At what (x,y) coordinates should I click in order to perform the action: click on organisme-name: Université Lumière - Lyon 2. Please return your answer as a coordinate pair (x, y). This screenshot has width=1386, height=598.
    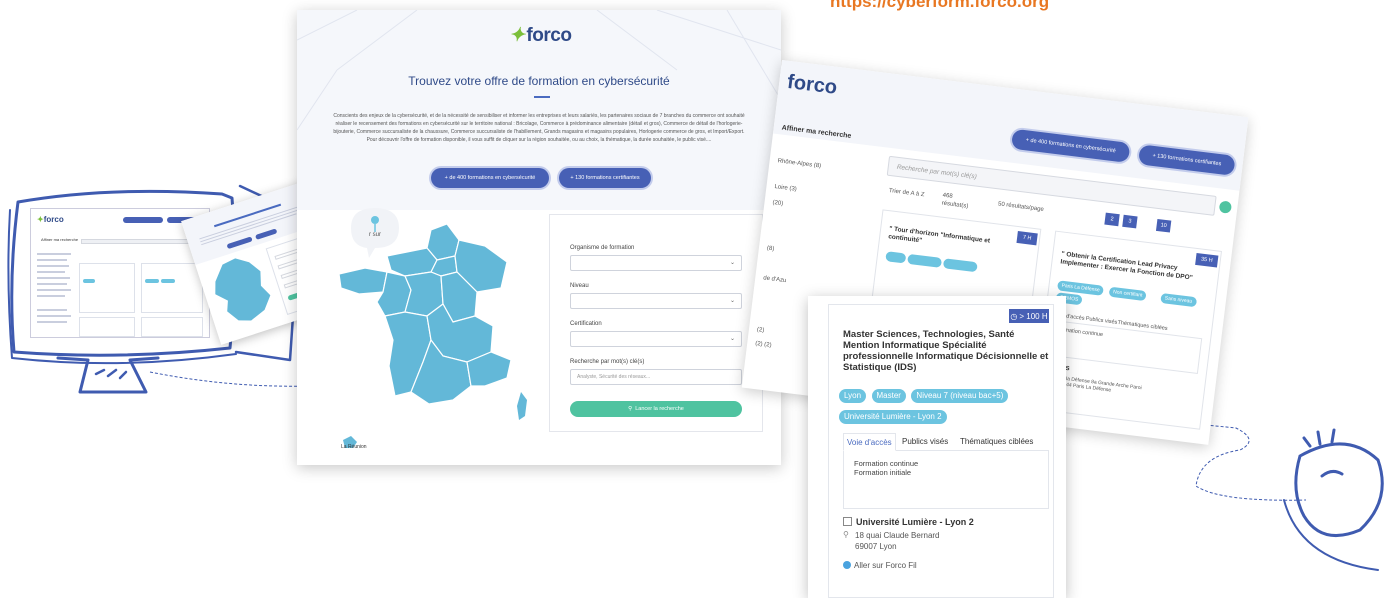
    Looking at the image, I should click on (908, 522).